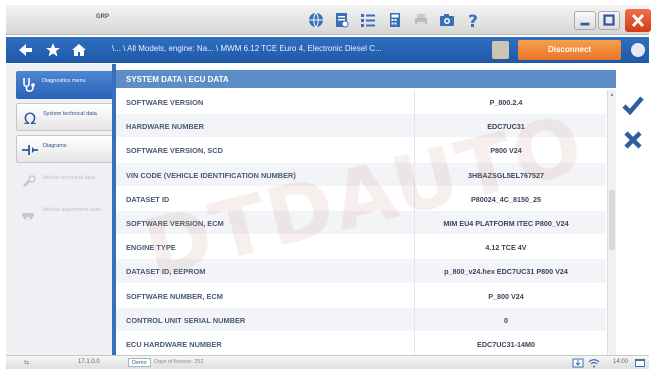 This screenshot has width=653, height=372. I want to click on column-divider, so click(414, 222).